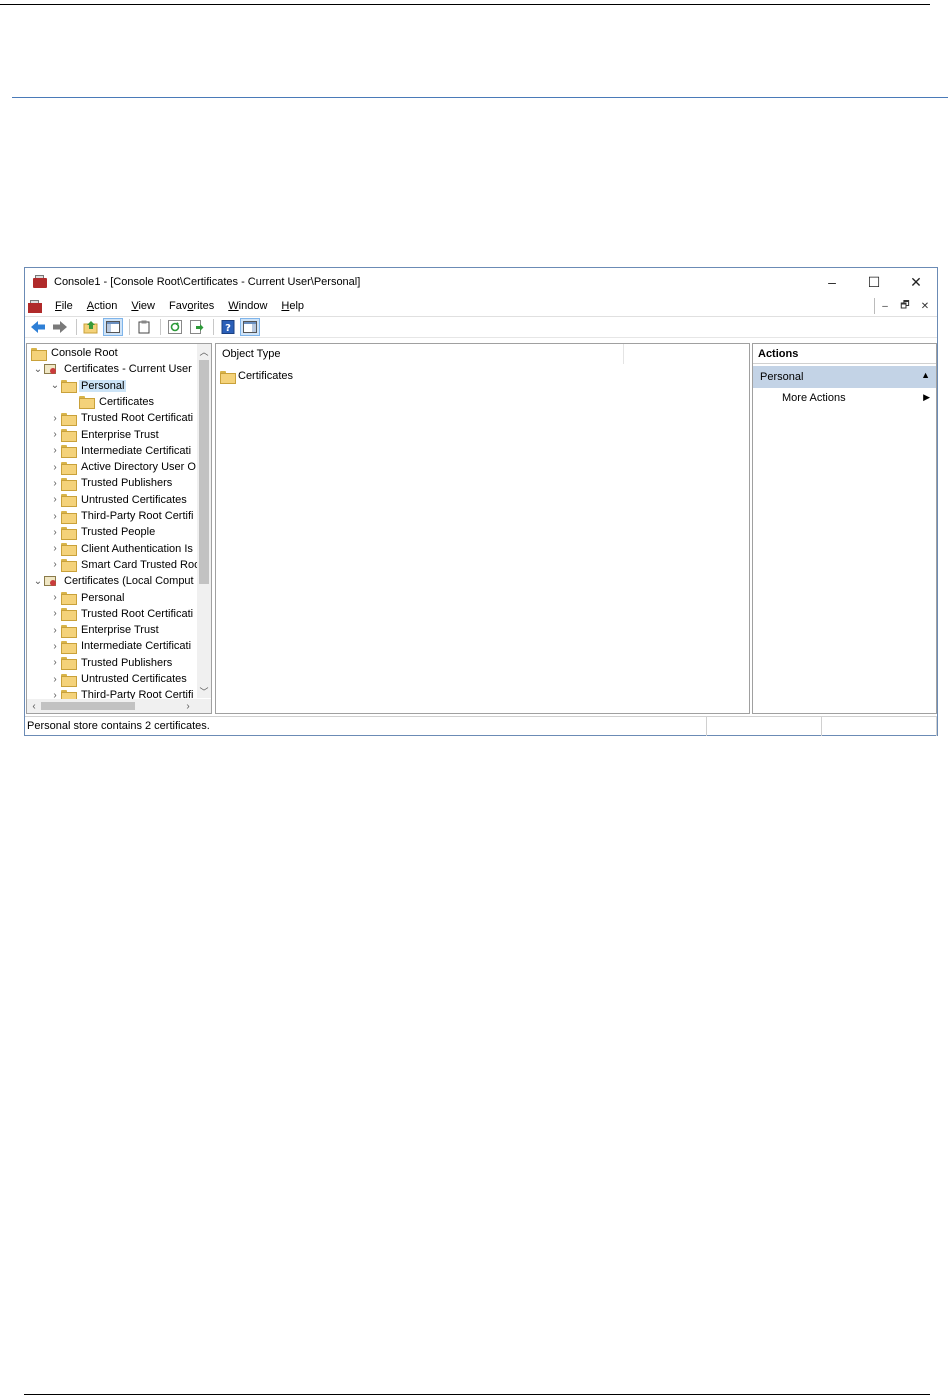  Describe the element at coordinates (137, 613) in the screenshot. I see `tree-item-label: Trusted Root Certificati` at that location.